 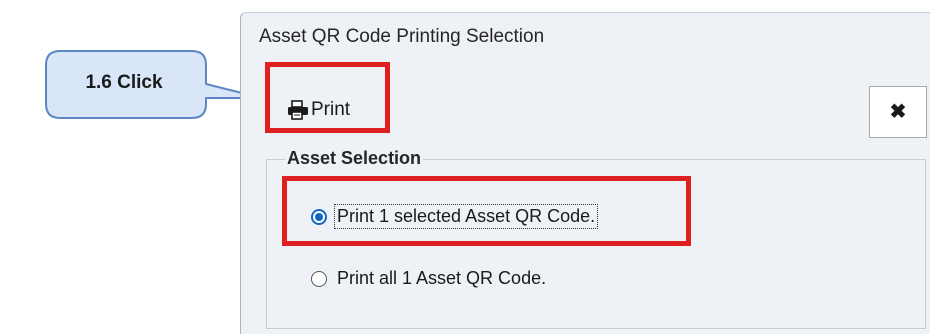 I want to click on callout-label: 1.6 Click, so click(x=124, y=82).